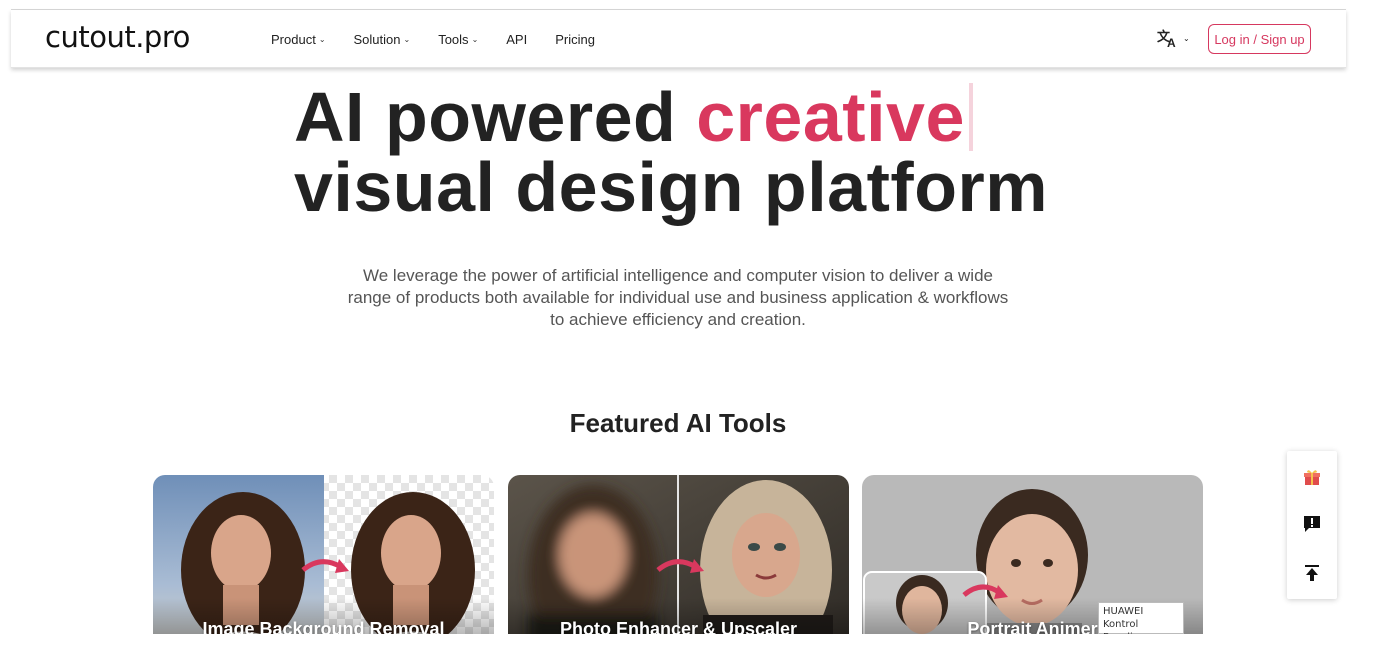 This screenshot has width=1380, height=658. What do you see at coordinates (970, 117) in the screenshot?
I see `typing-cursor` at bounding box center [970, 117].